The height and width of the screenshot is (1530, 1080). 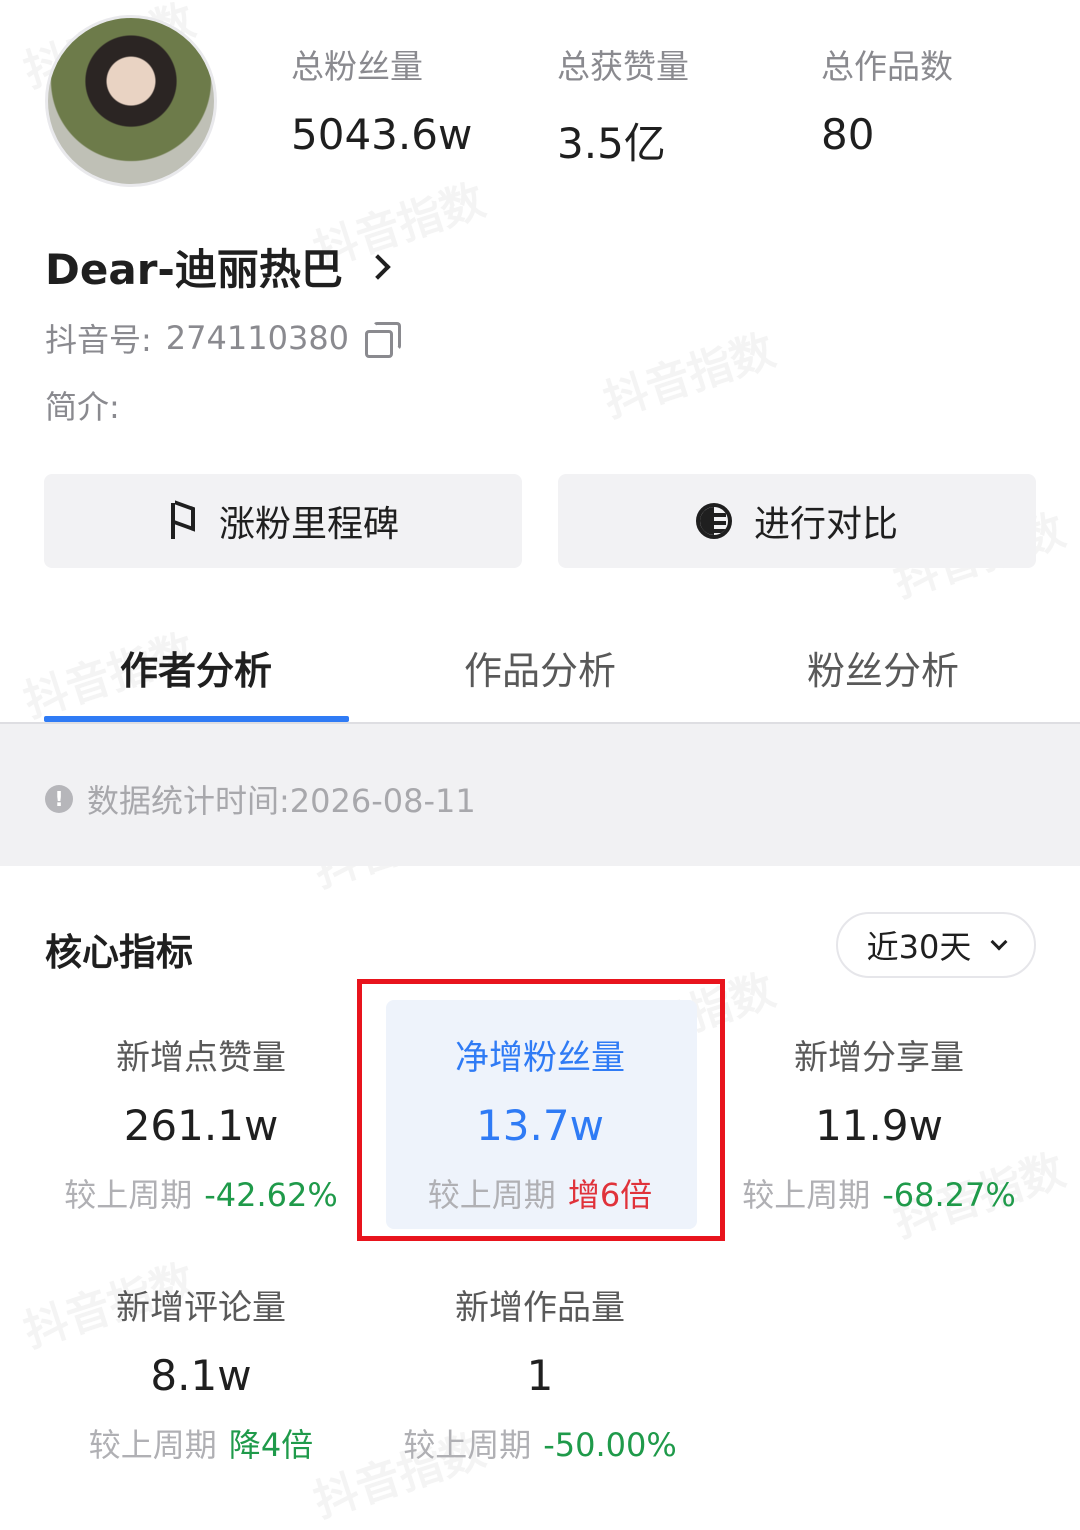 I want to click on metric-new-likes: 新增点赞量 261.1w 较上周期 -42.62%, so click(x=201, y=1123).